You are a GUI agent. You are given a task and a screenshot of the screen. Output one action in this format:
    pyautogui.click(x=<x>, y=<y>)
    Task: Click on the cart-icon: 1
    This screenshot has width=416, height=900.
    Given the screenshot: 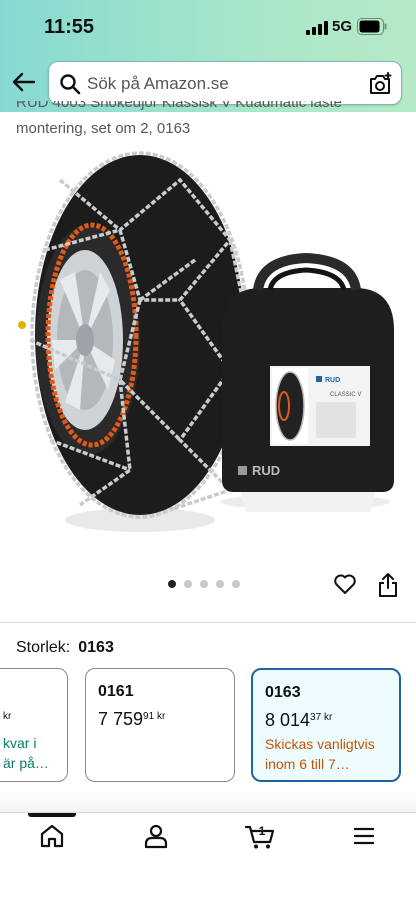 What is the action you would take?
    pyautogui.click(x=261, y=836)
    